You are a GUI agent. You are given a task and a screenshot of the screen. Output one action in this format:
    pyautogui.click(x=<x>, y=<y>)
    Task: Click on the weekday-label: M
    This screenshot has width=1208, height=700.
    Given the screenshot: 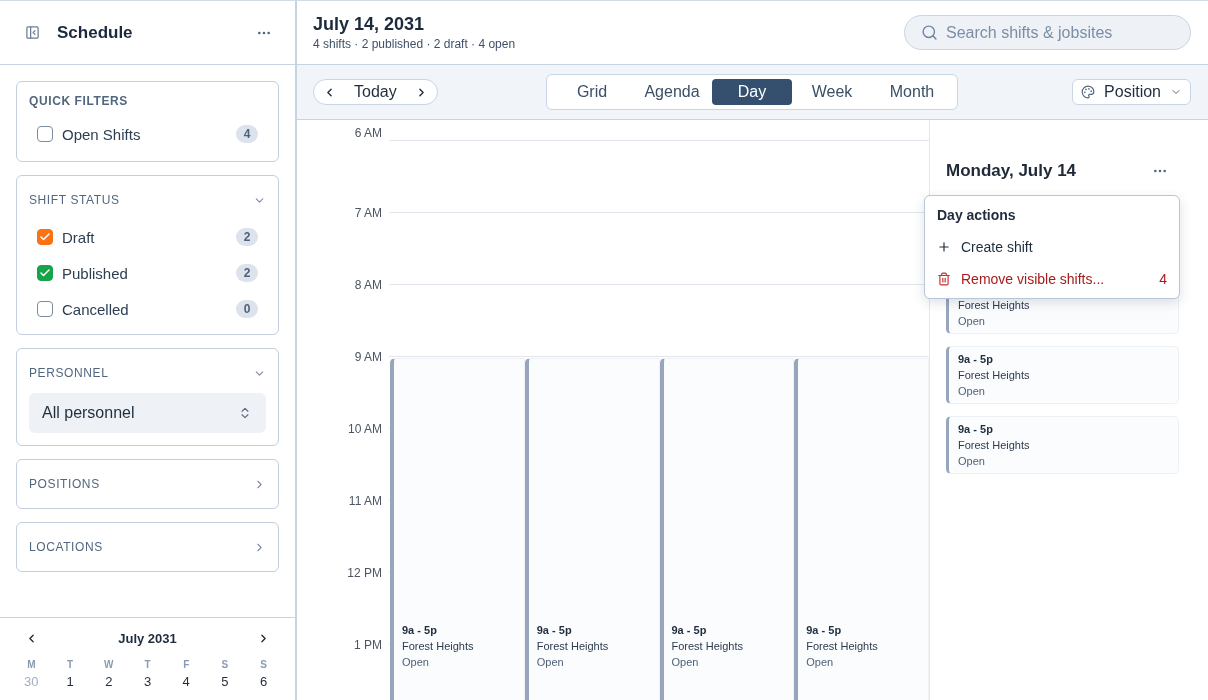 What is the action you would take?
    pyautogui.click(x=31, y=665)
    